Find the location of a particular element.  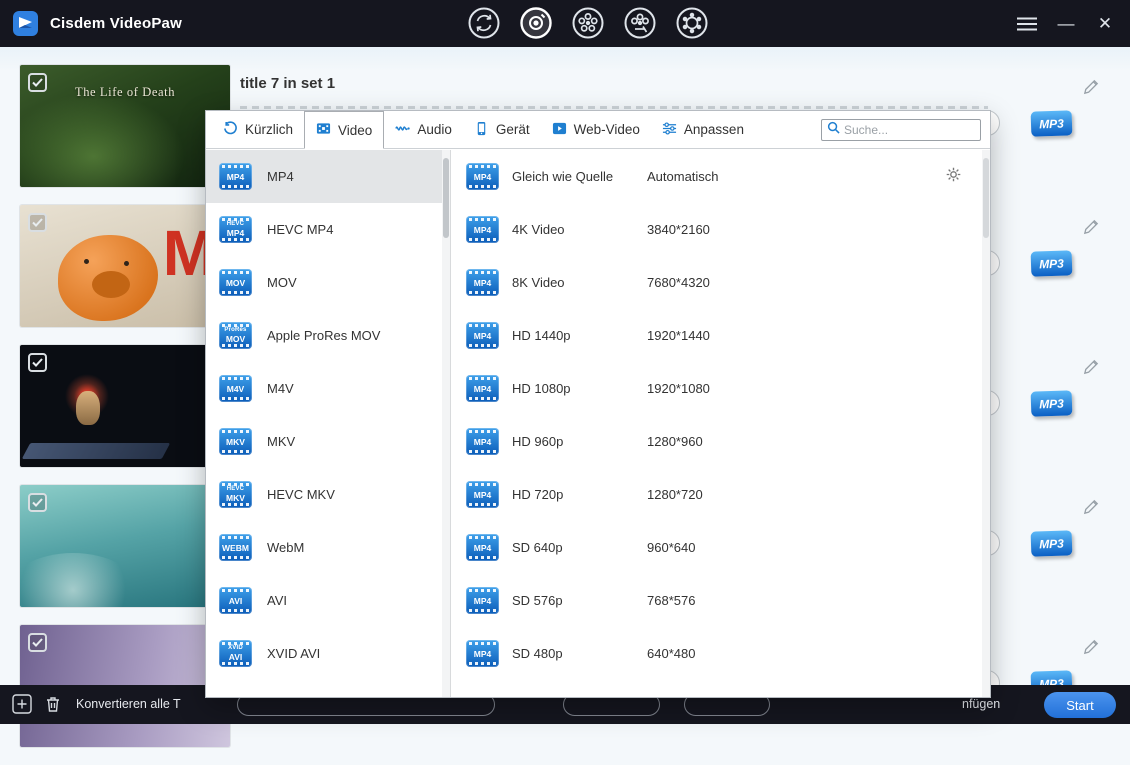

format-file-icon: MOV is located at coordinates (235, 282).